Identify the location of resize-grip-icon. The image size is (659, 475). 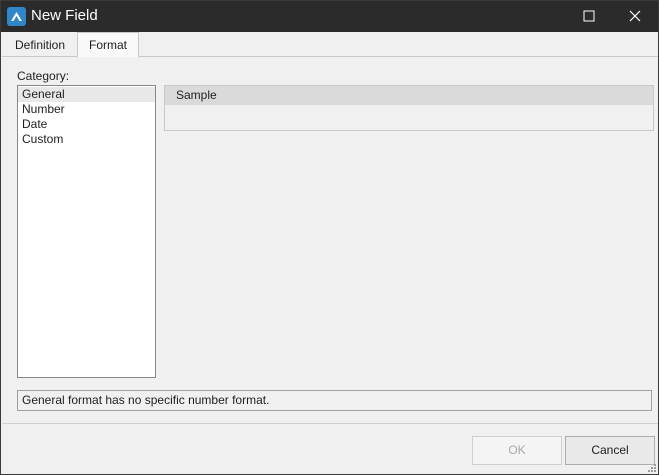
(652, 468).